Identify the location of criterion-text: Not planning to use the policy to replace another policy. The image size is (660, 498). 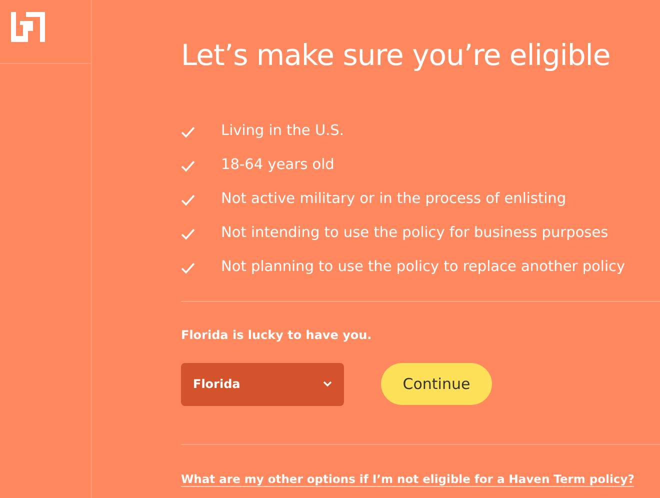
(423, 267).